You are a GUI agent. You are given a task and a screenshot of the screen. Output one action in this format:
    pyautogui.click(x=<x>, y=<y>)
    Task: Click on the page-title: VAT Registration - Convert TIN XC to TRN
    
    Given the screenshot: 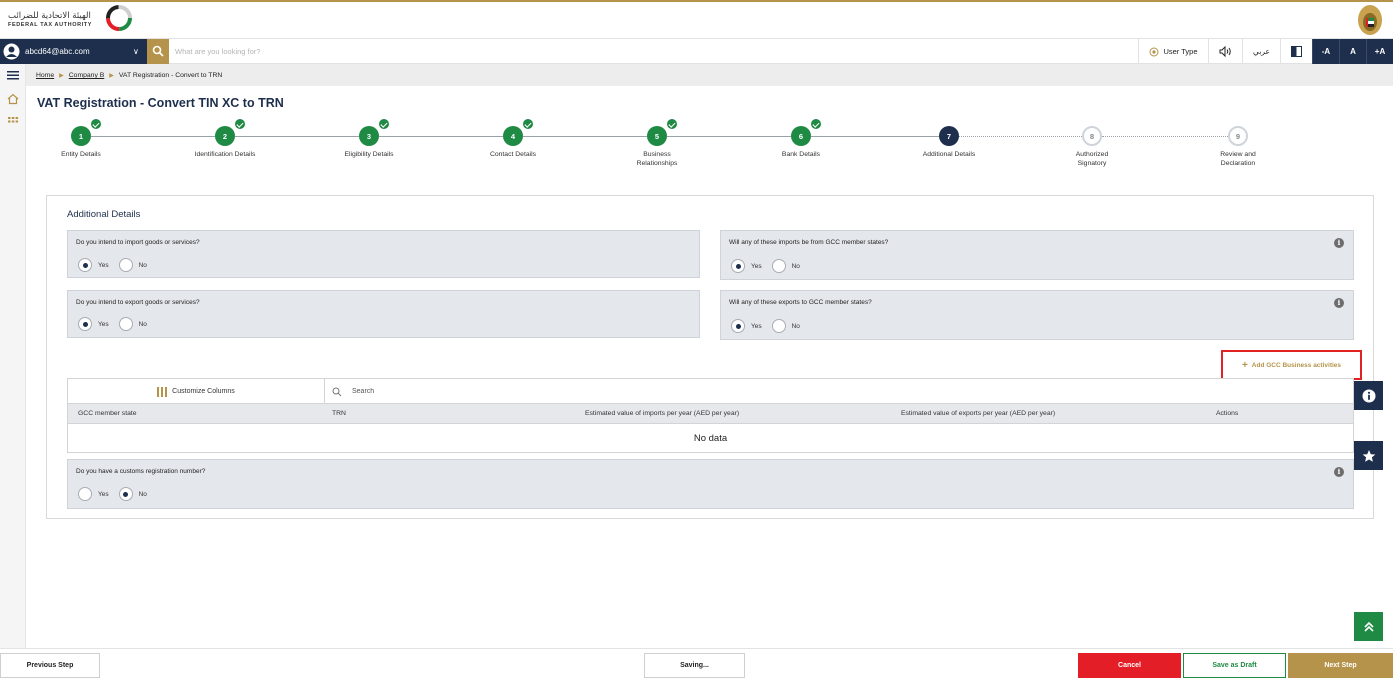 What is the action you would take?
    pyautogui.click(x=160, y=103)
    